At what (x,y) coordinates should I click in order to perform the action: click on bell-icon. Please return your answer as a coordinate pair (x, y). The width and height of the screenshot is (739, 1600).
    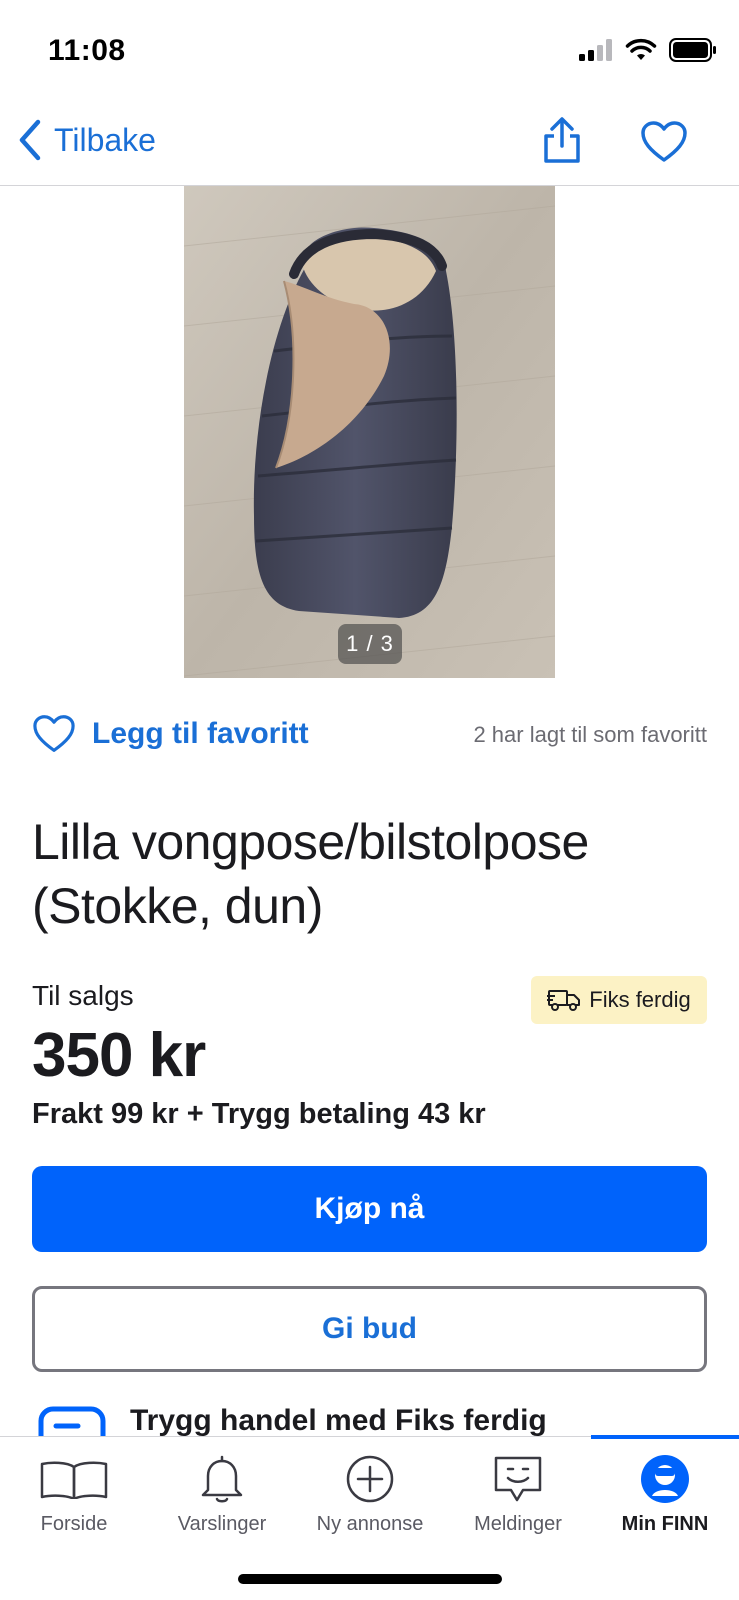
    Looking at the image, I should click on (222, 1479).